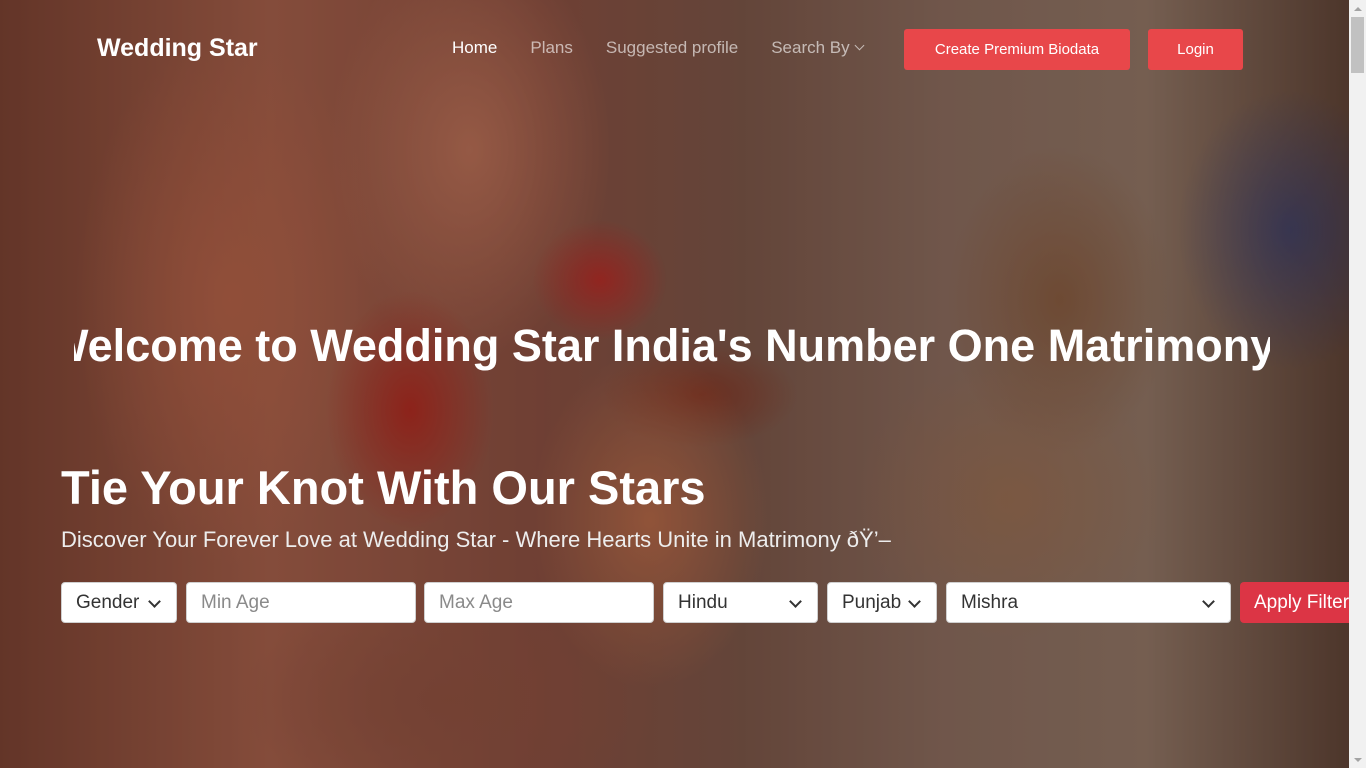  Describe the element at coordinates (177, 48) in the screenshot. I see `brand-logo-text: Wedding Star` at that location.